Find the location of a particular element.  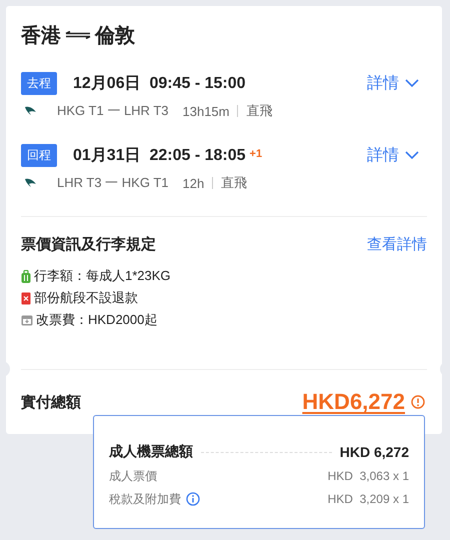

trip-tag: 去程 is located at coordinates (39, 83).